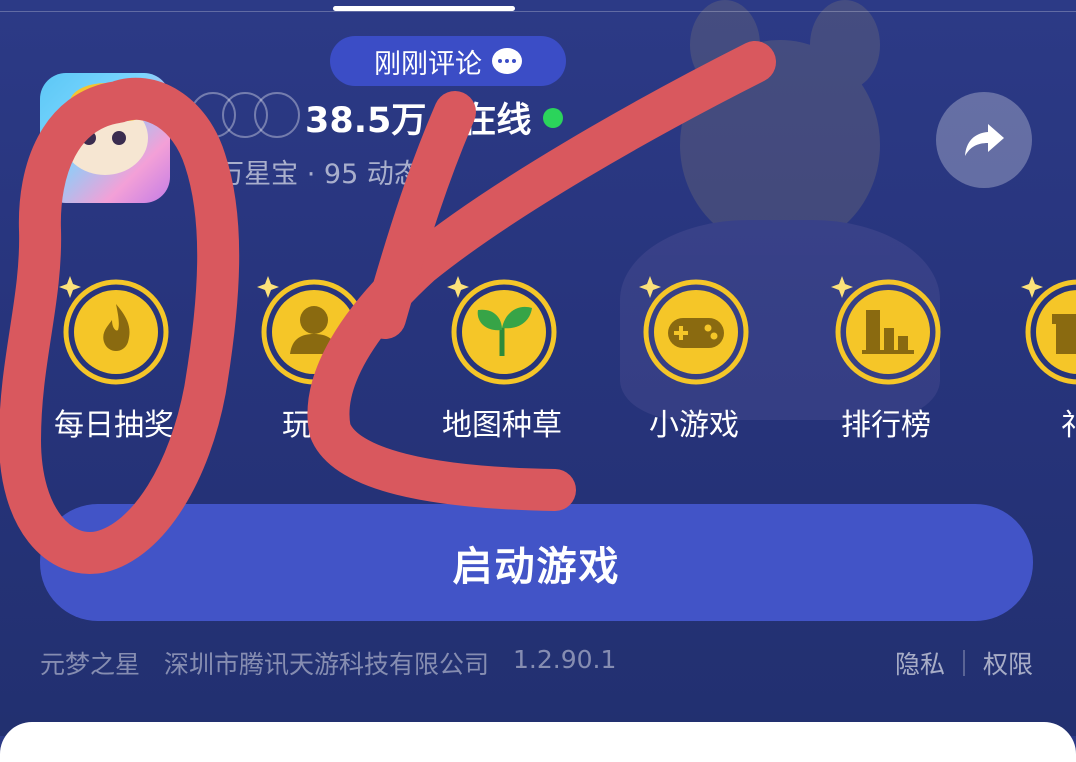 The height and width of the screenshot is (762, 1076). I want to click on bar-chart-icon, so click(886, 328).